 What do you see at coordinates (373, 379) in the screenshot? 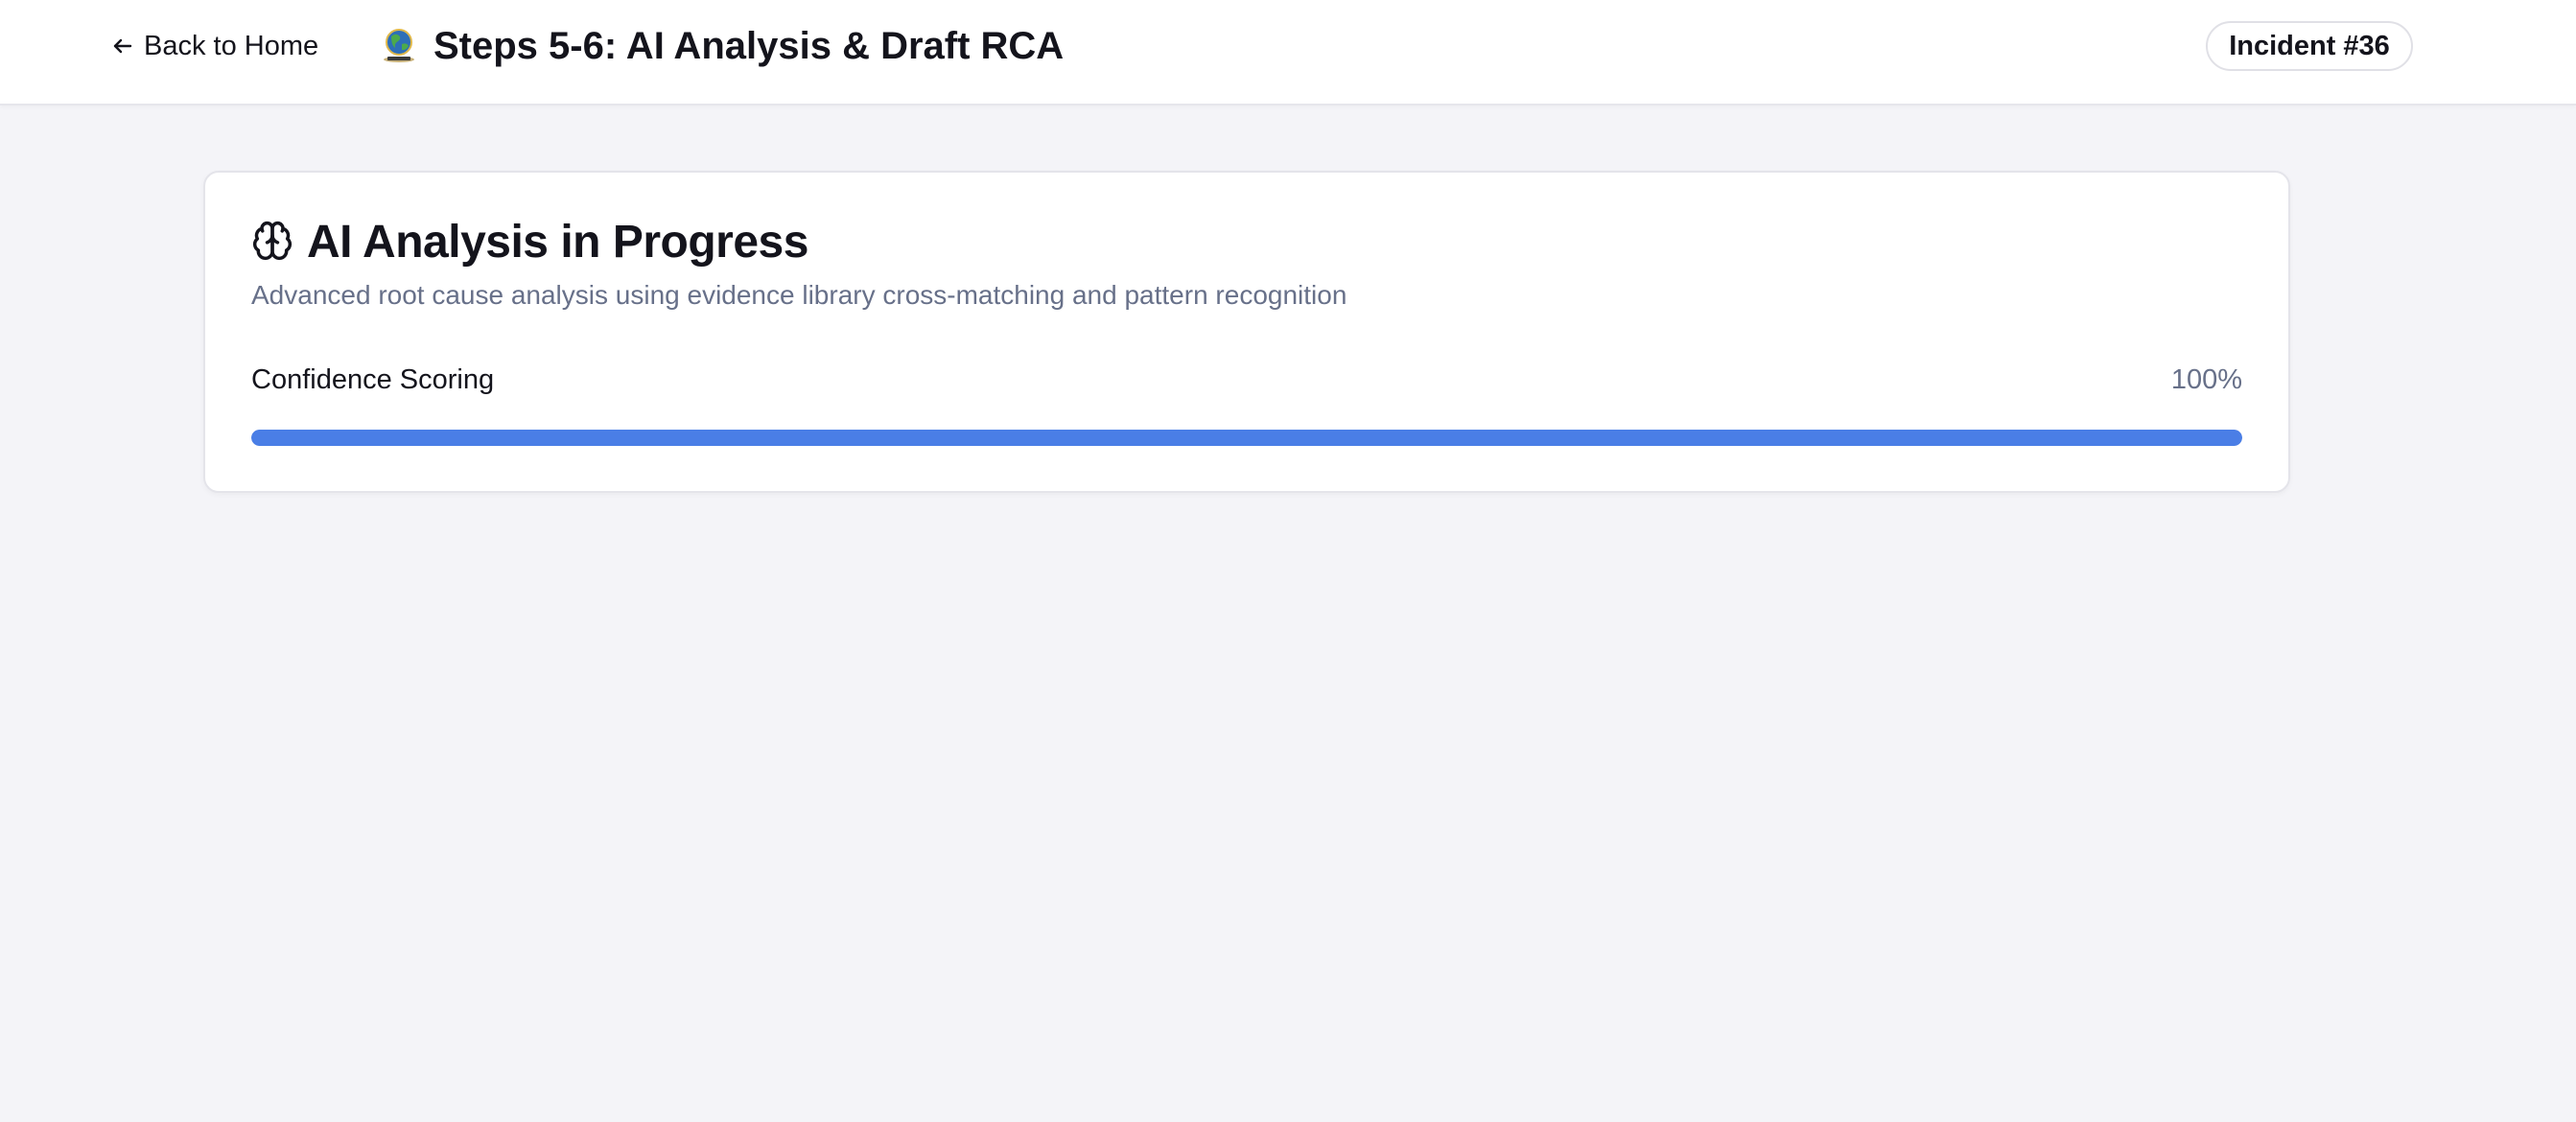
I see `progress-label: Confidence Scoring` at bounding box center [373, 379].